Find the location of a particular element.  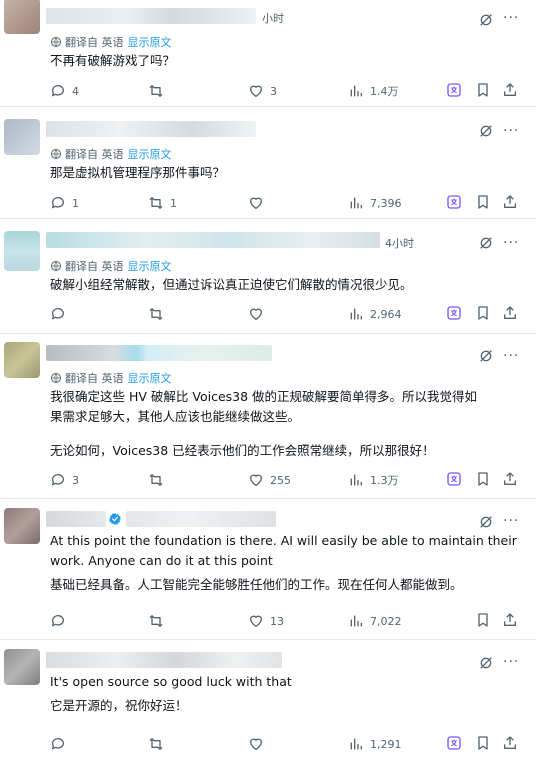

reply-button: 4 is located at coordinates (64, 91).